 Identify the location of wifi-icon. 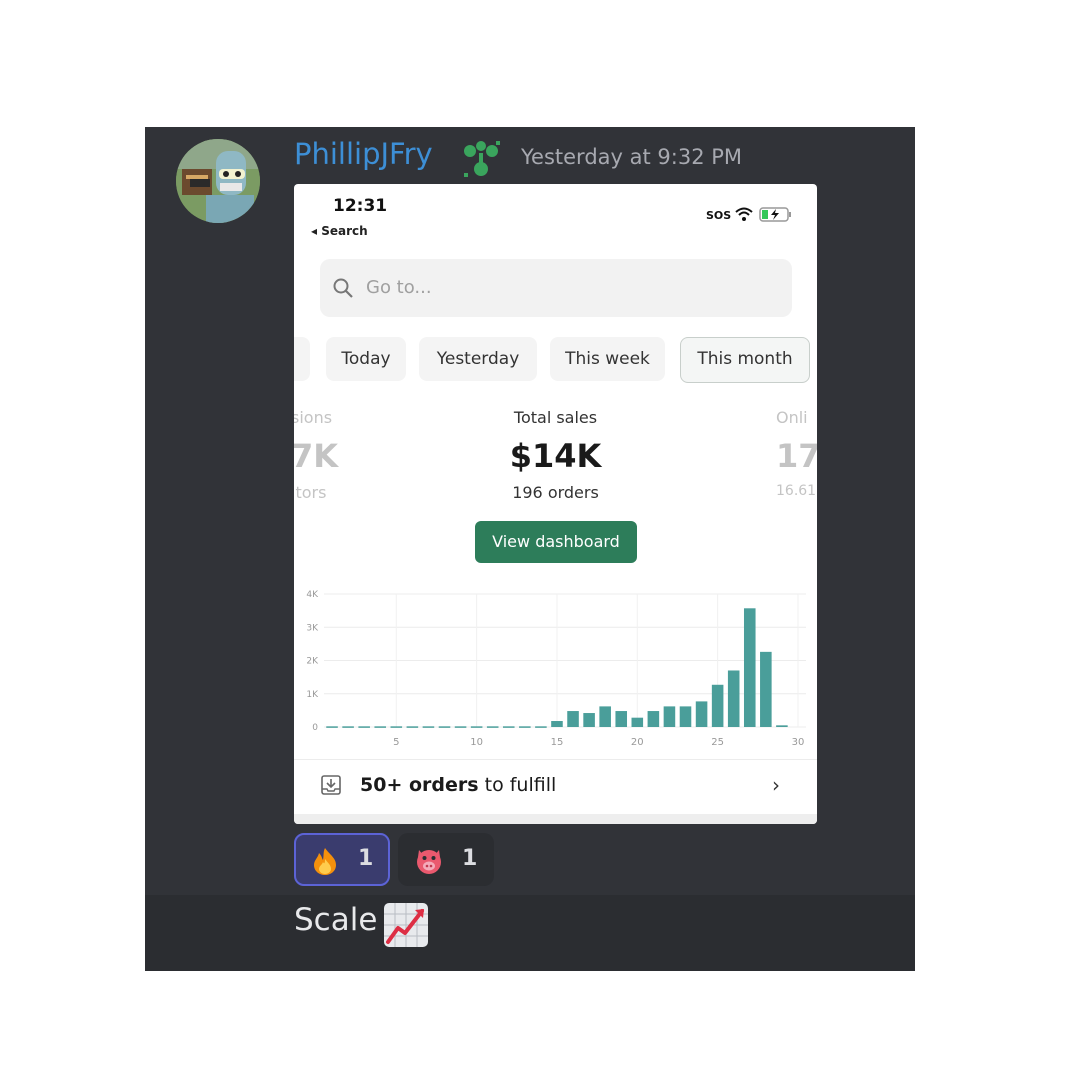
(744, 214).